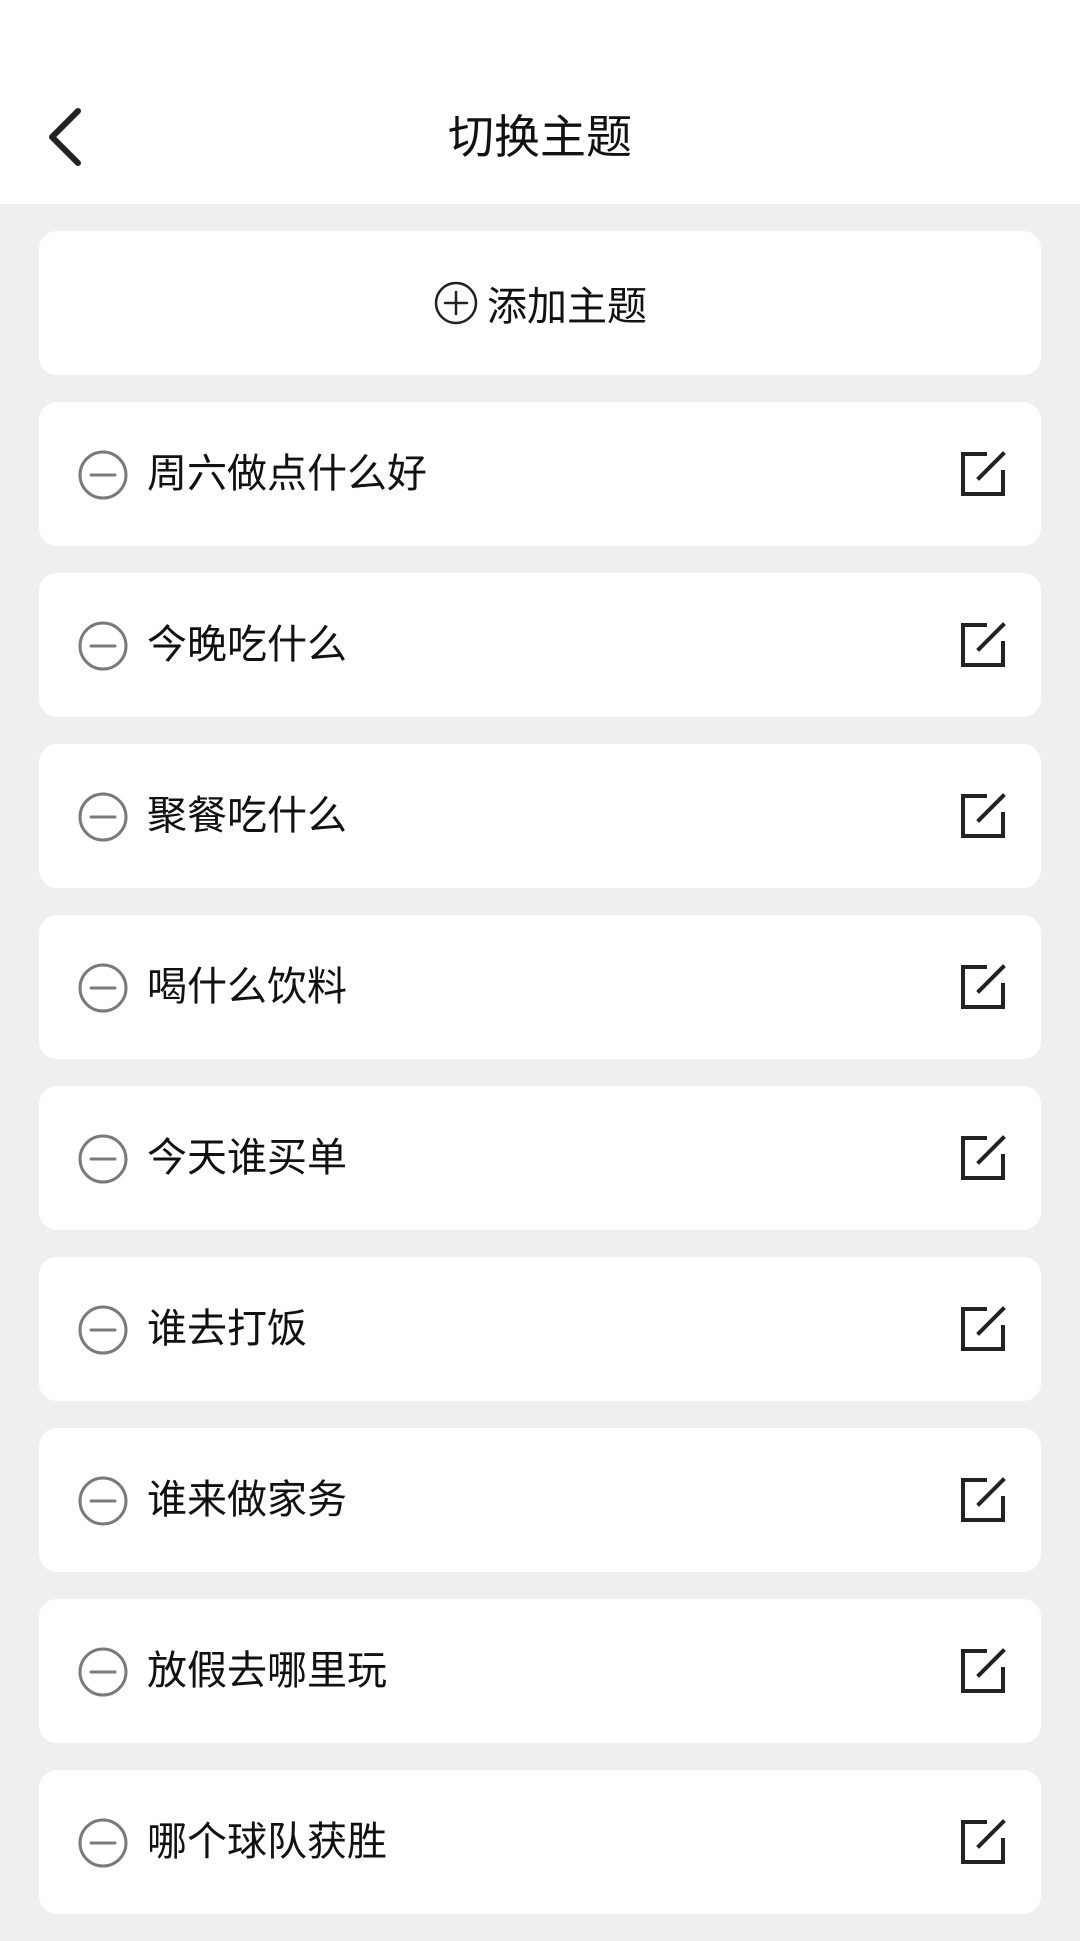  What do you see at coordinates (267, 1842) in the screenshot?
I see `topic-label: 哪个球队获胜` at bounding box center [267, 1842].